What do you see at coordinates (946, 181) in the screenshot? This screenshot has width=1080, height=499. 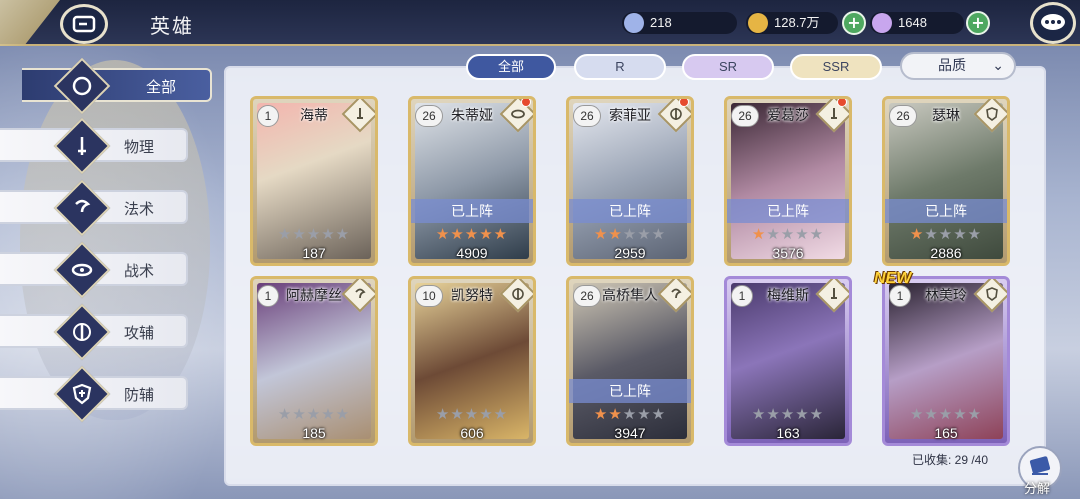 I see `hero-card: 26 瑟琳 已上阵 ★★★★★ 2886` at bounding box center [946, 181].